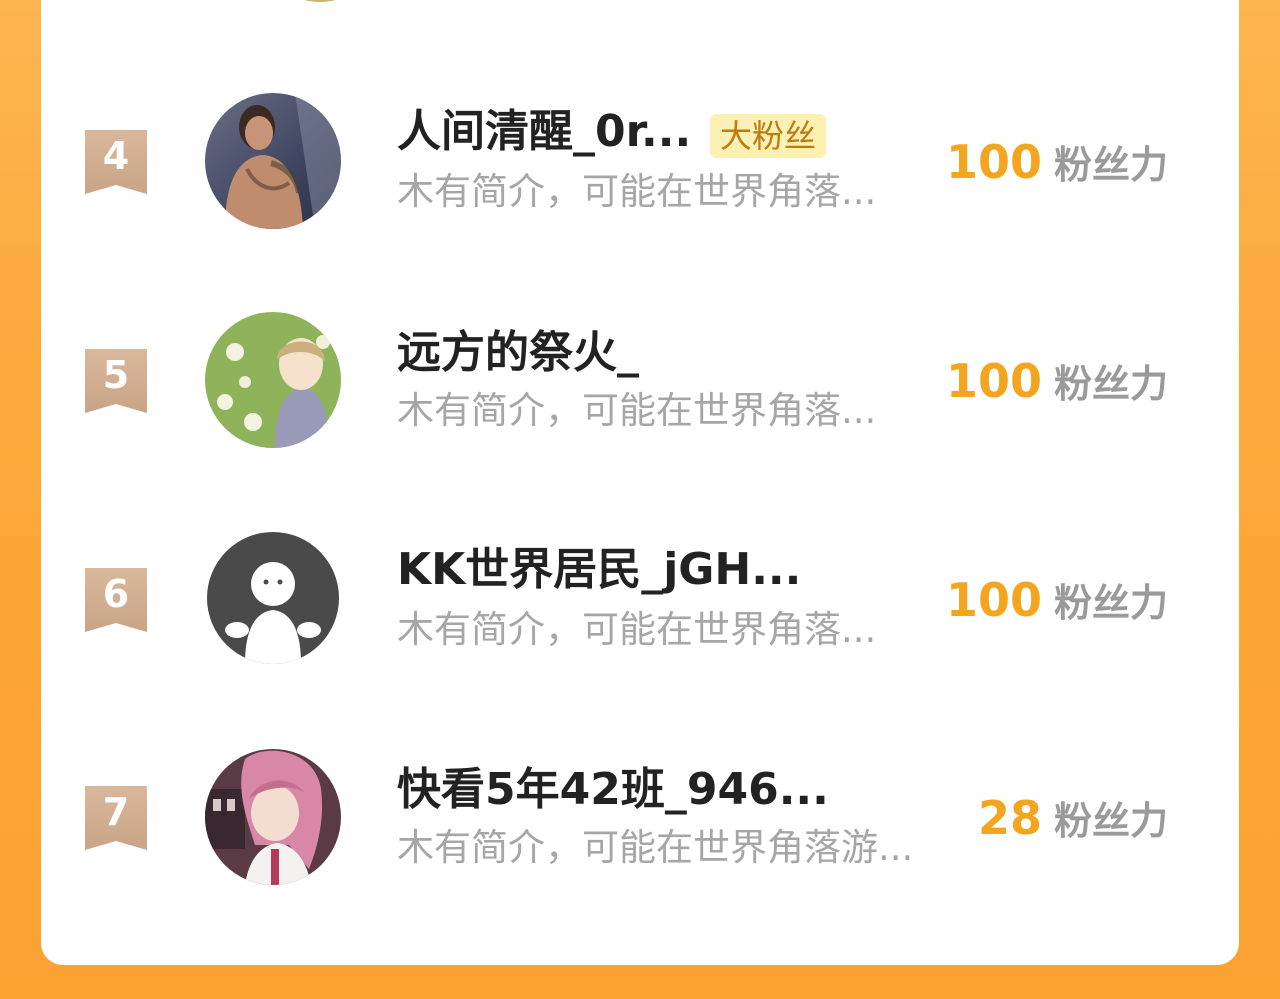  Describe the element at coordinates (640, 381) in the screenshot. I see `list-item: 5 远方的祭火_ 木有简介，可能在世界角落... 100 粉丝力` at that location.